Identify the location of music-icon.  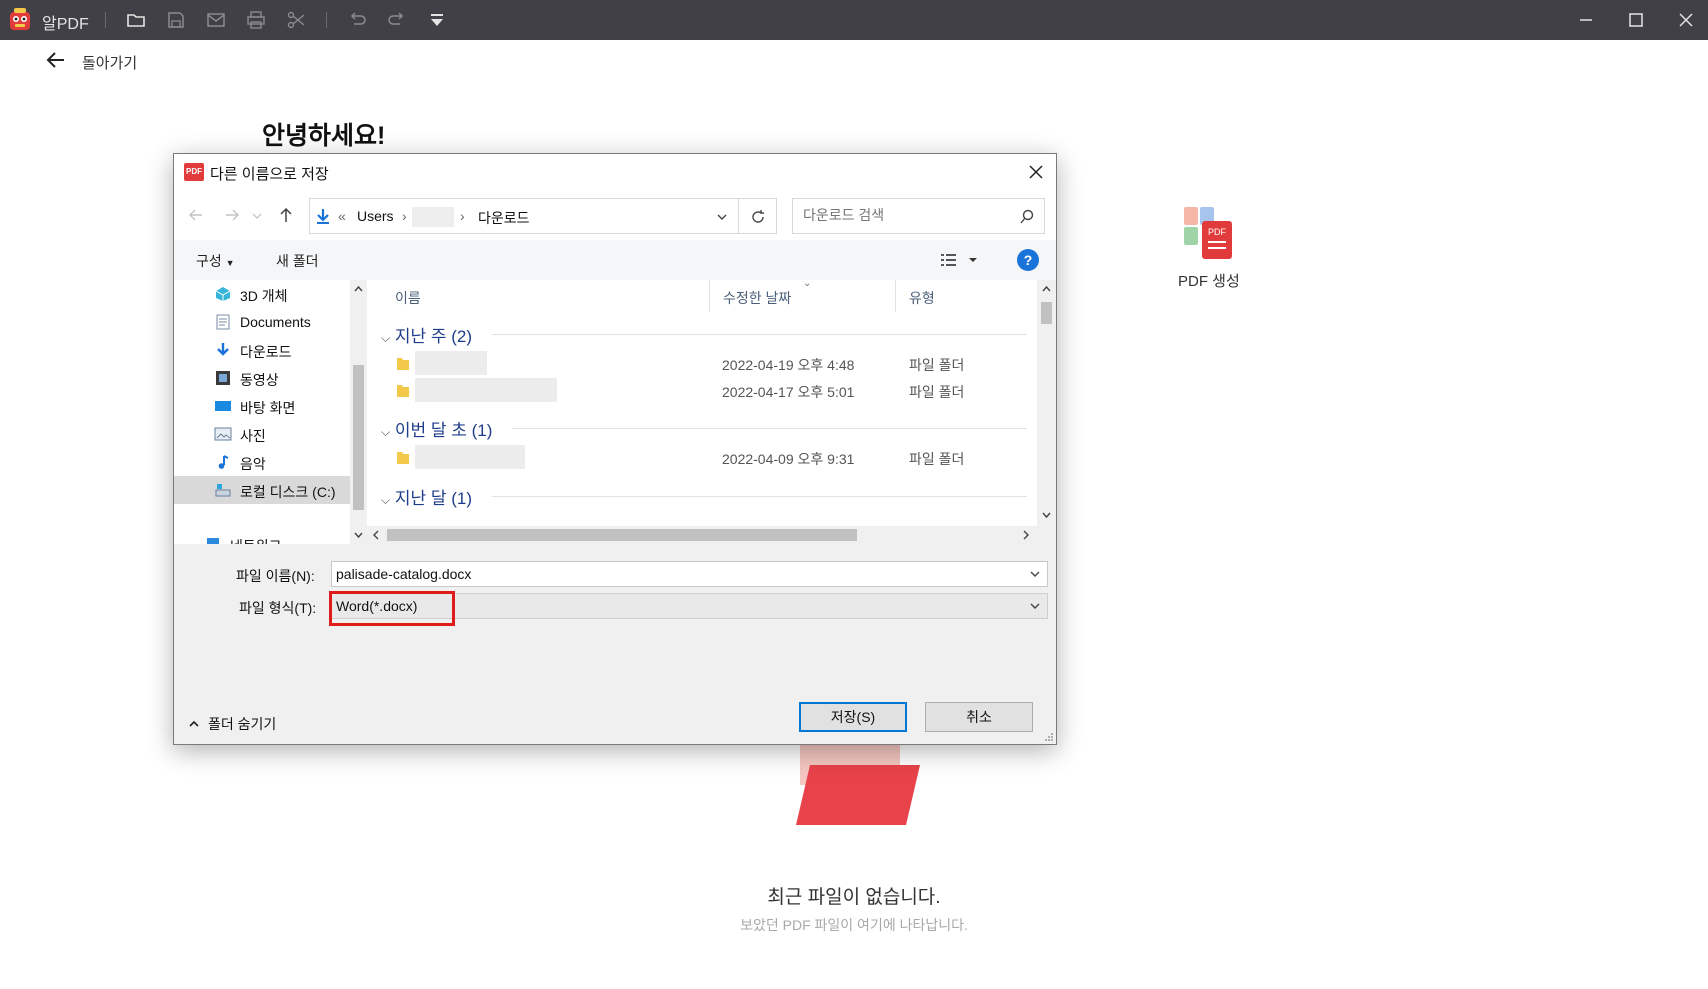
(223, 462).